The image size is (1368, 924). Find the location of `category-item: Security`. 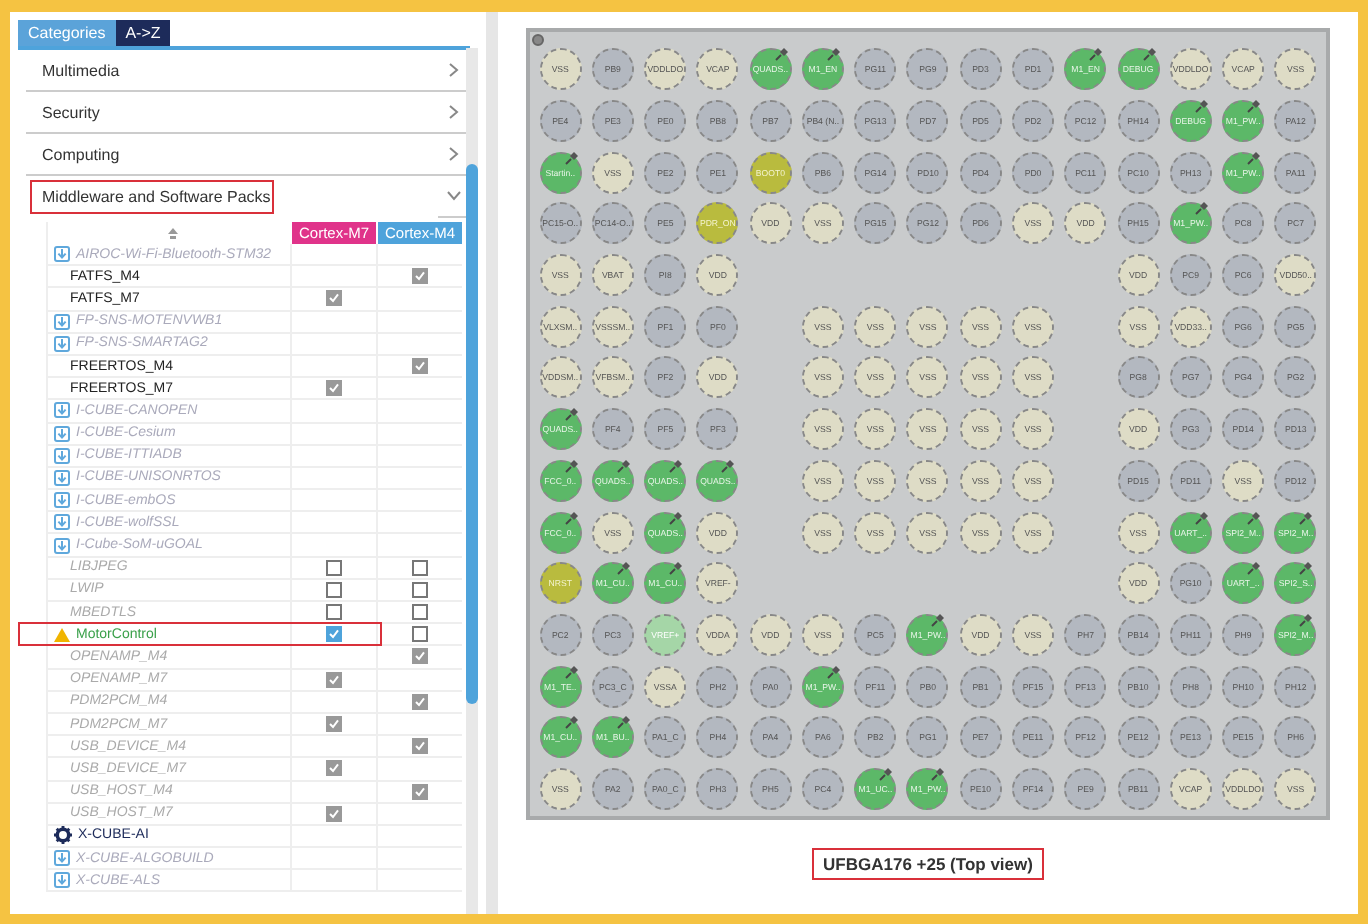

category-item: Security is located at coordinates (232, 113).